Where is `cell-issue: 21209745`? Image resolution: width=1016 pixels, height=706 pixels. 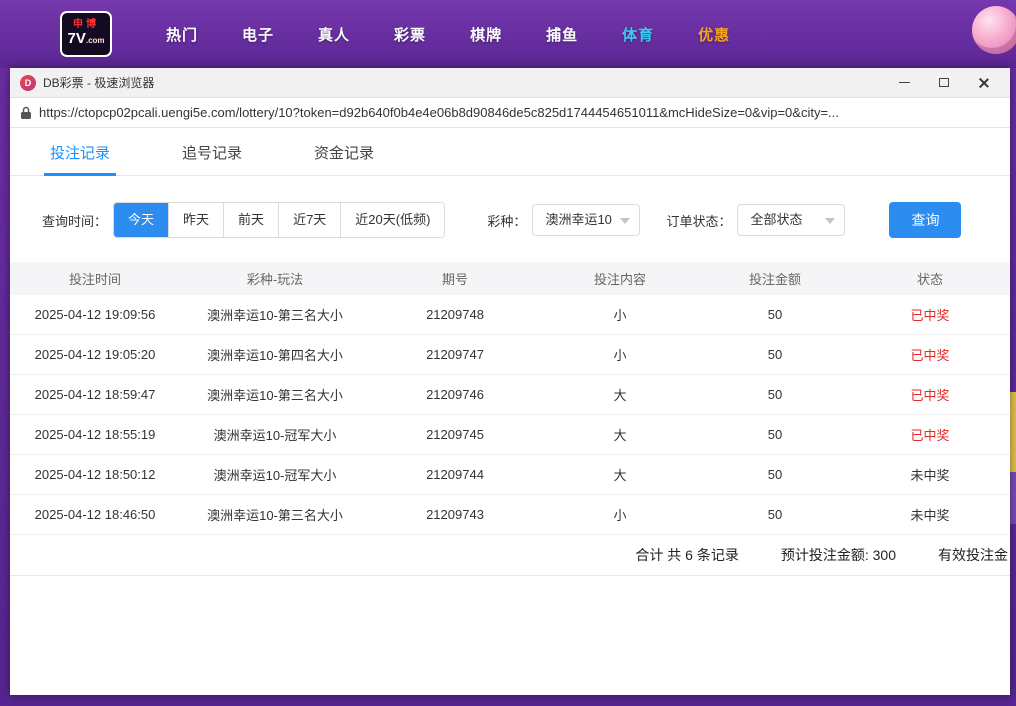
cell-issue: 21209745 is located at coordinates (455, 434).